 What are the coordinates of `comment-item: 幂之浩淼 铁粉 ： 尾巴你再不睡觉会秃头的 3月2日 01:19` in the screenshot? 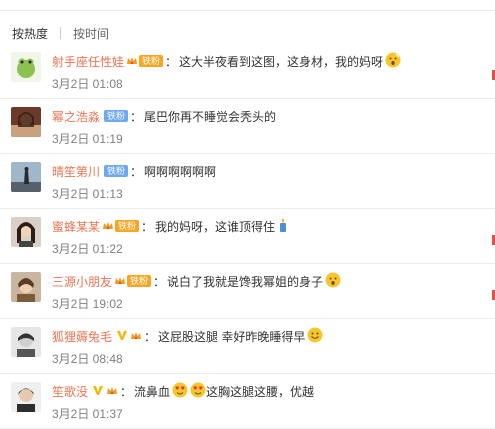 It's located at (247, 126).